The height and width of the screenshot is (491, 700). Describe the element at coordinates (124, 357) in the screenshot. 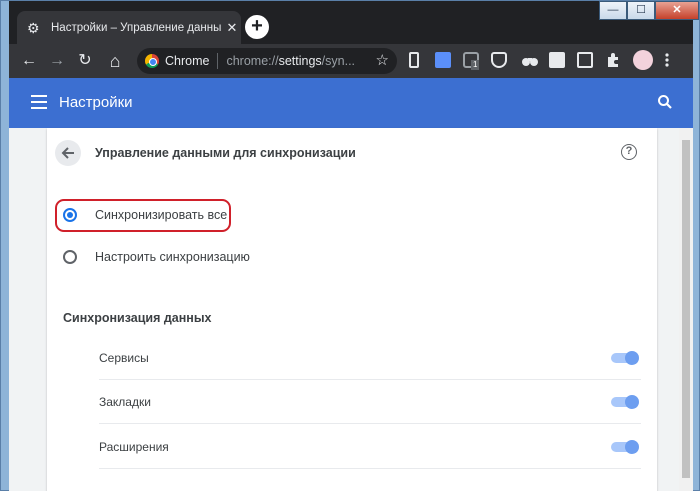

I see `sync-item-label: Сервисы` at that location.